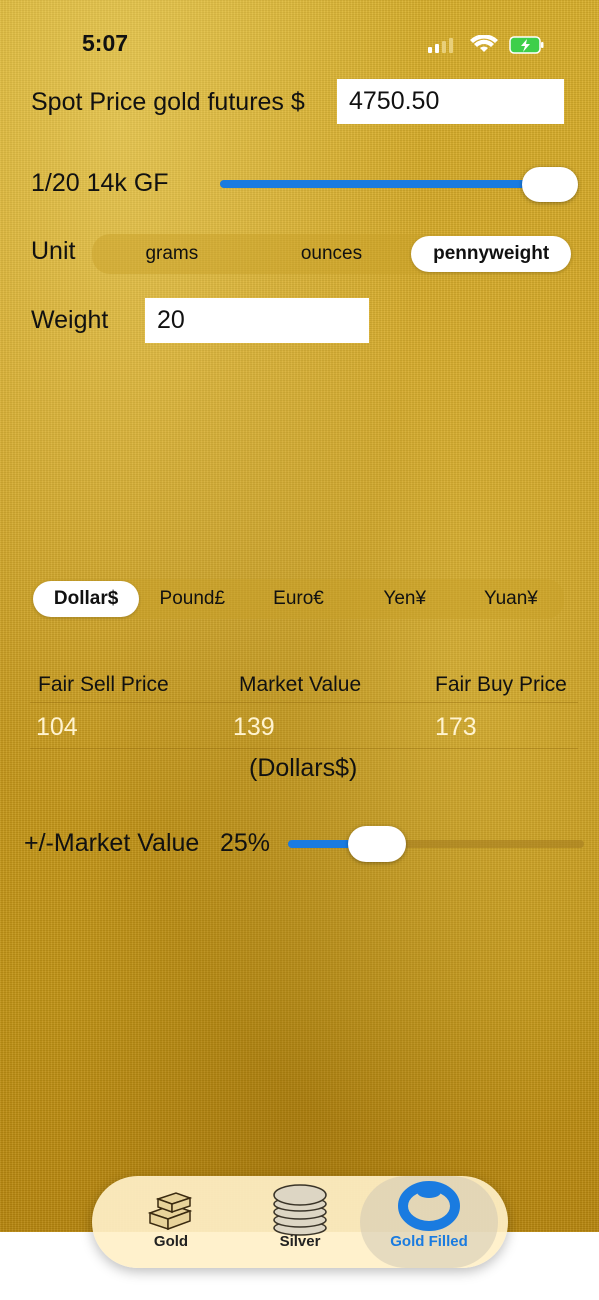 This screenshot has height=1300, width=599. I want to click on currency-note: (Dollars$), so click(303, 768).